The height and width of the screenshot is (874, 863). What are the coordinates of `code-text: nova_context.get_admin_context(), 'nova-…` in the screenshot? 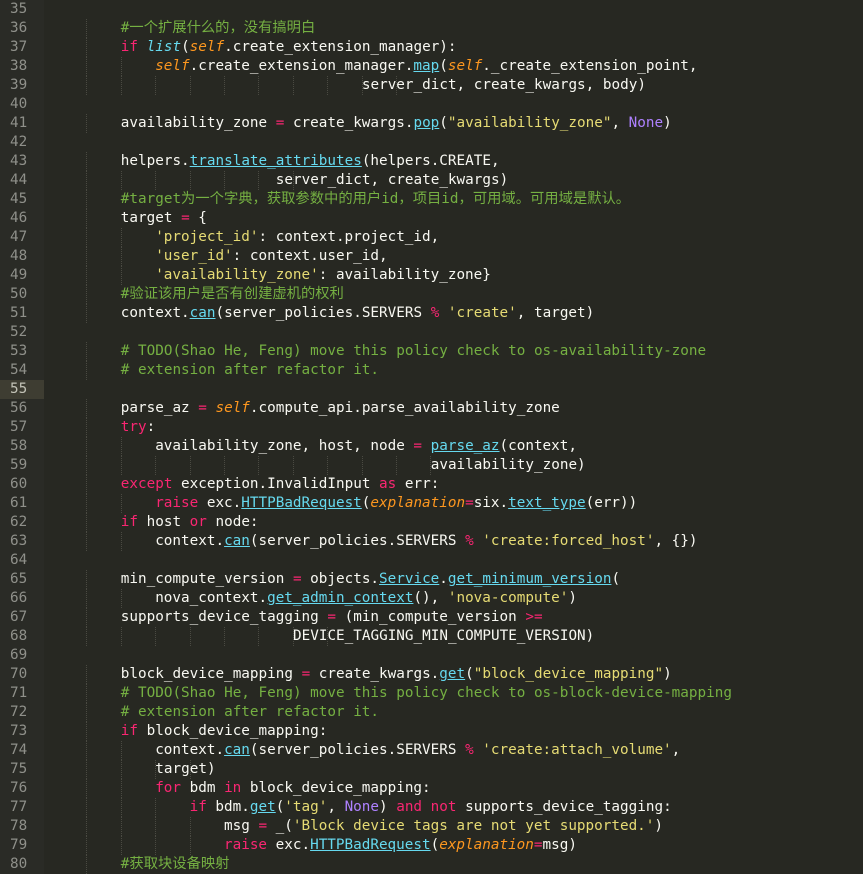 It's located at (366, 598).